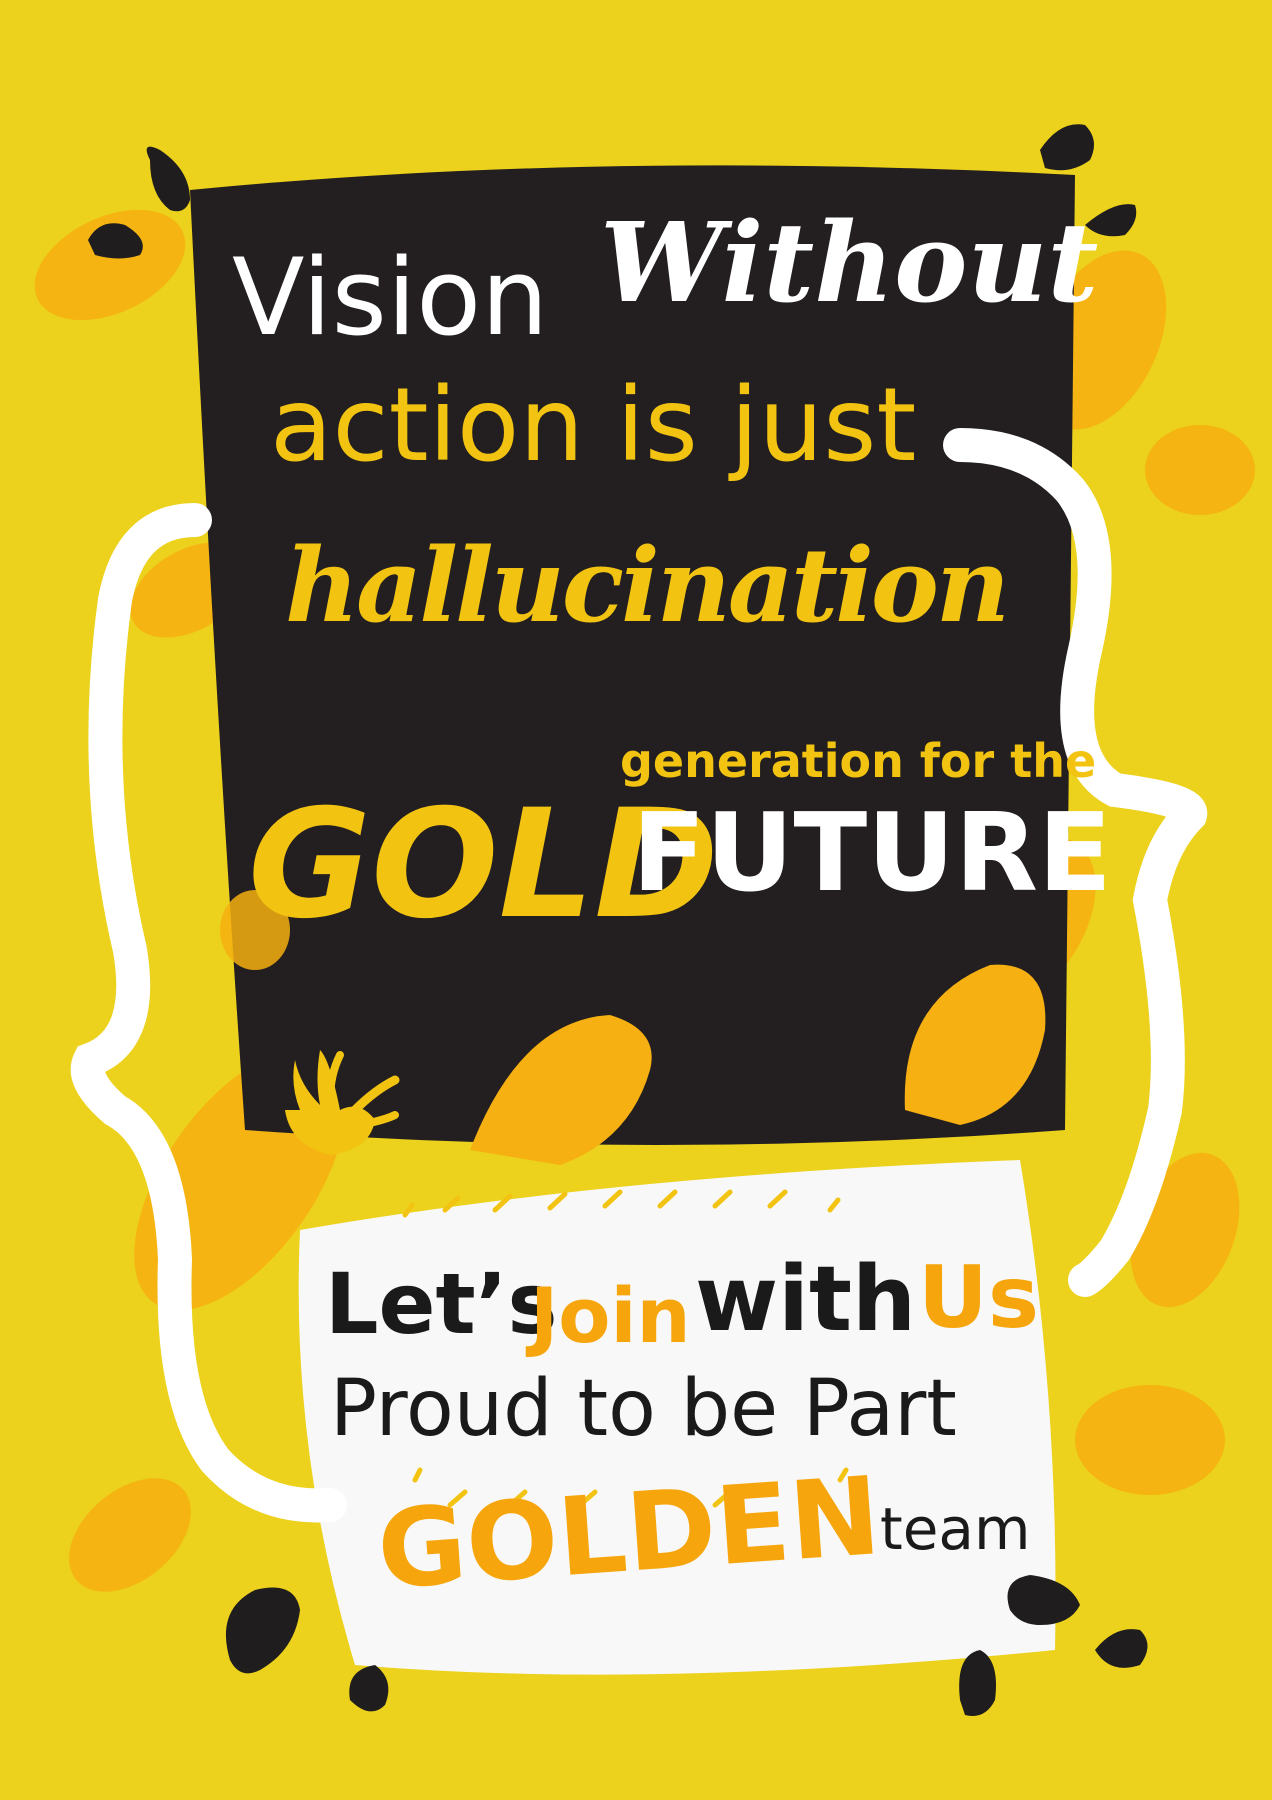 Image resolution: width=1272 pixels, height=1800 pixels. I want to click on headline-generation: generation for the, so click(858, 761).